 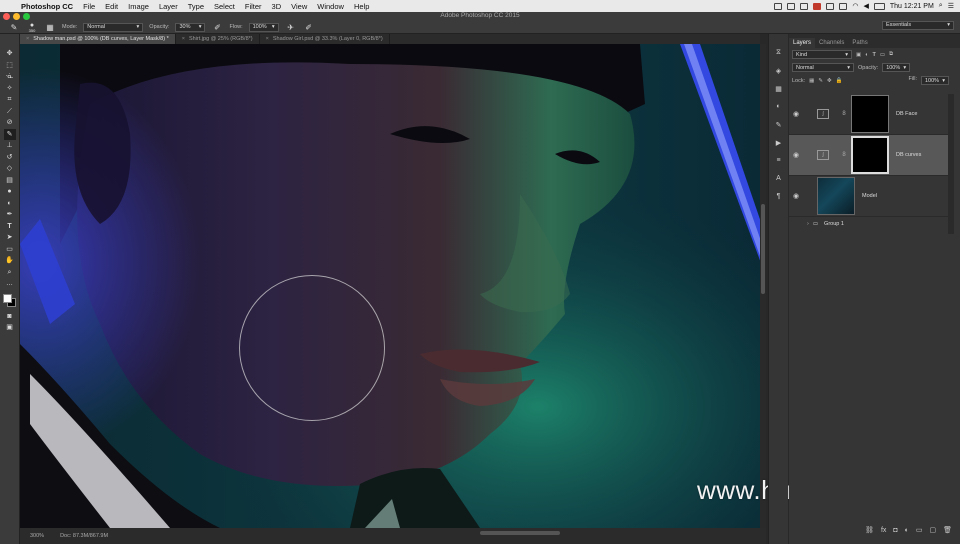 I want to click on link-layers-icon: ⛓, so click(x=869, y=530).